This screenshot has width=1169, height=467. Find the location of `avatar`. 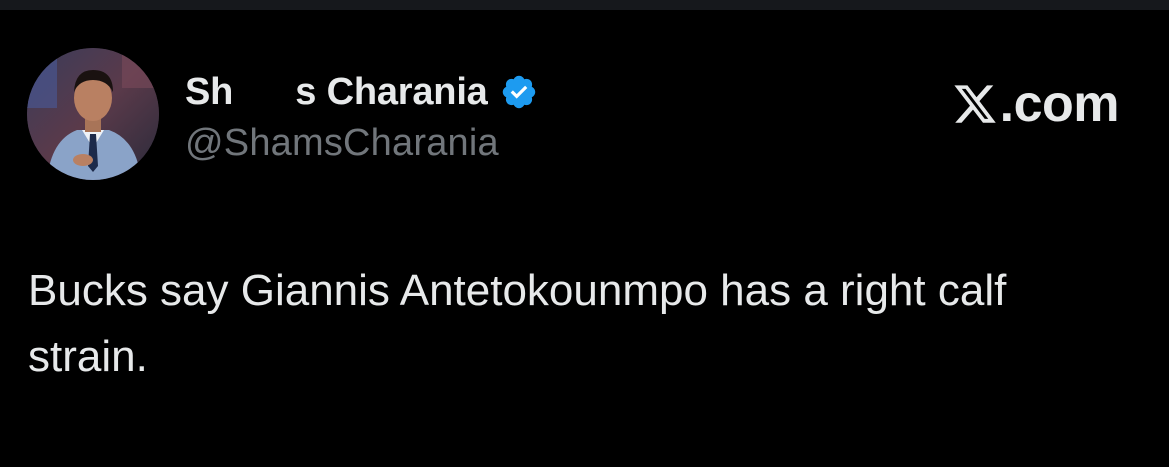

avatar is located at coordinates (93, 114).